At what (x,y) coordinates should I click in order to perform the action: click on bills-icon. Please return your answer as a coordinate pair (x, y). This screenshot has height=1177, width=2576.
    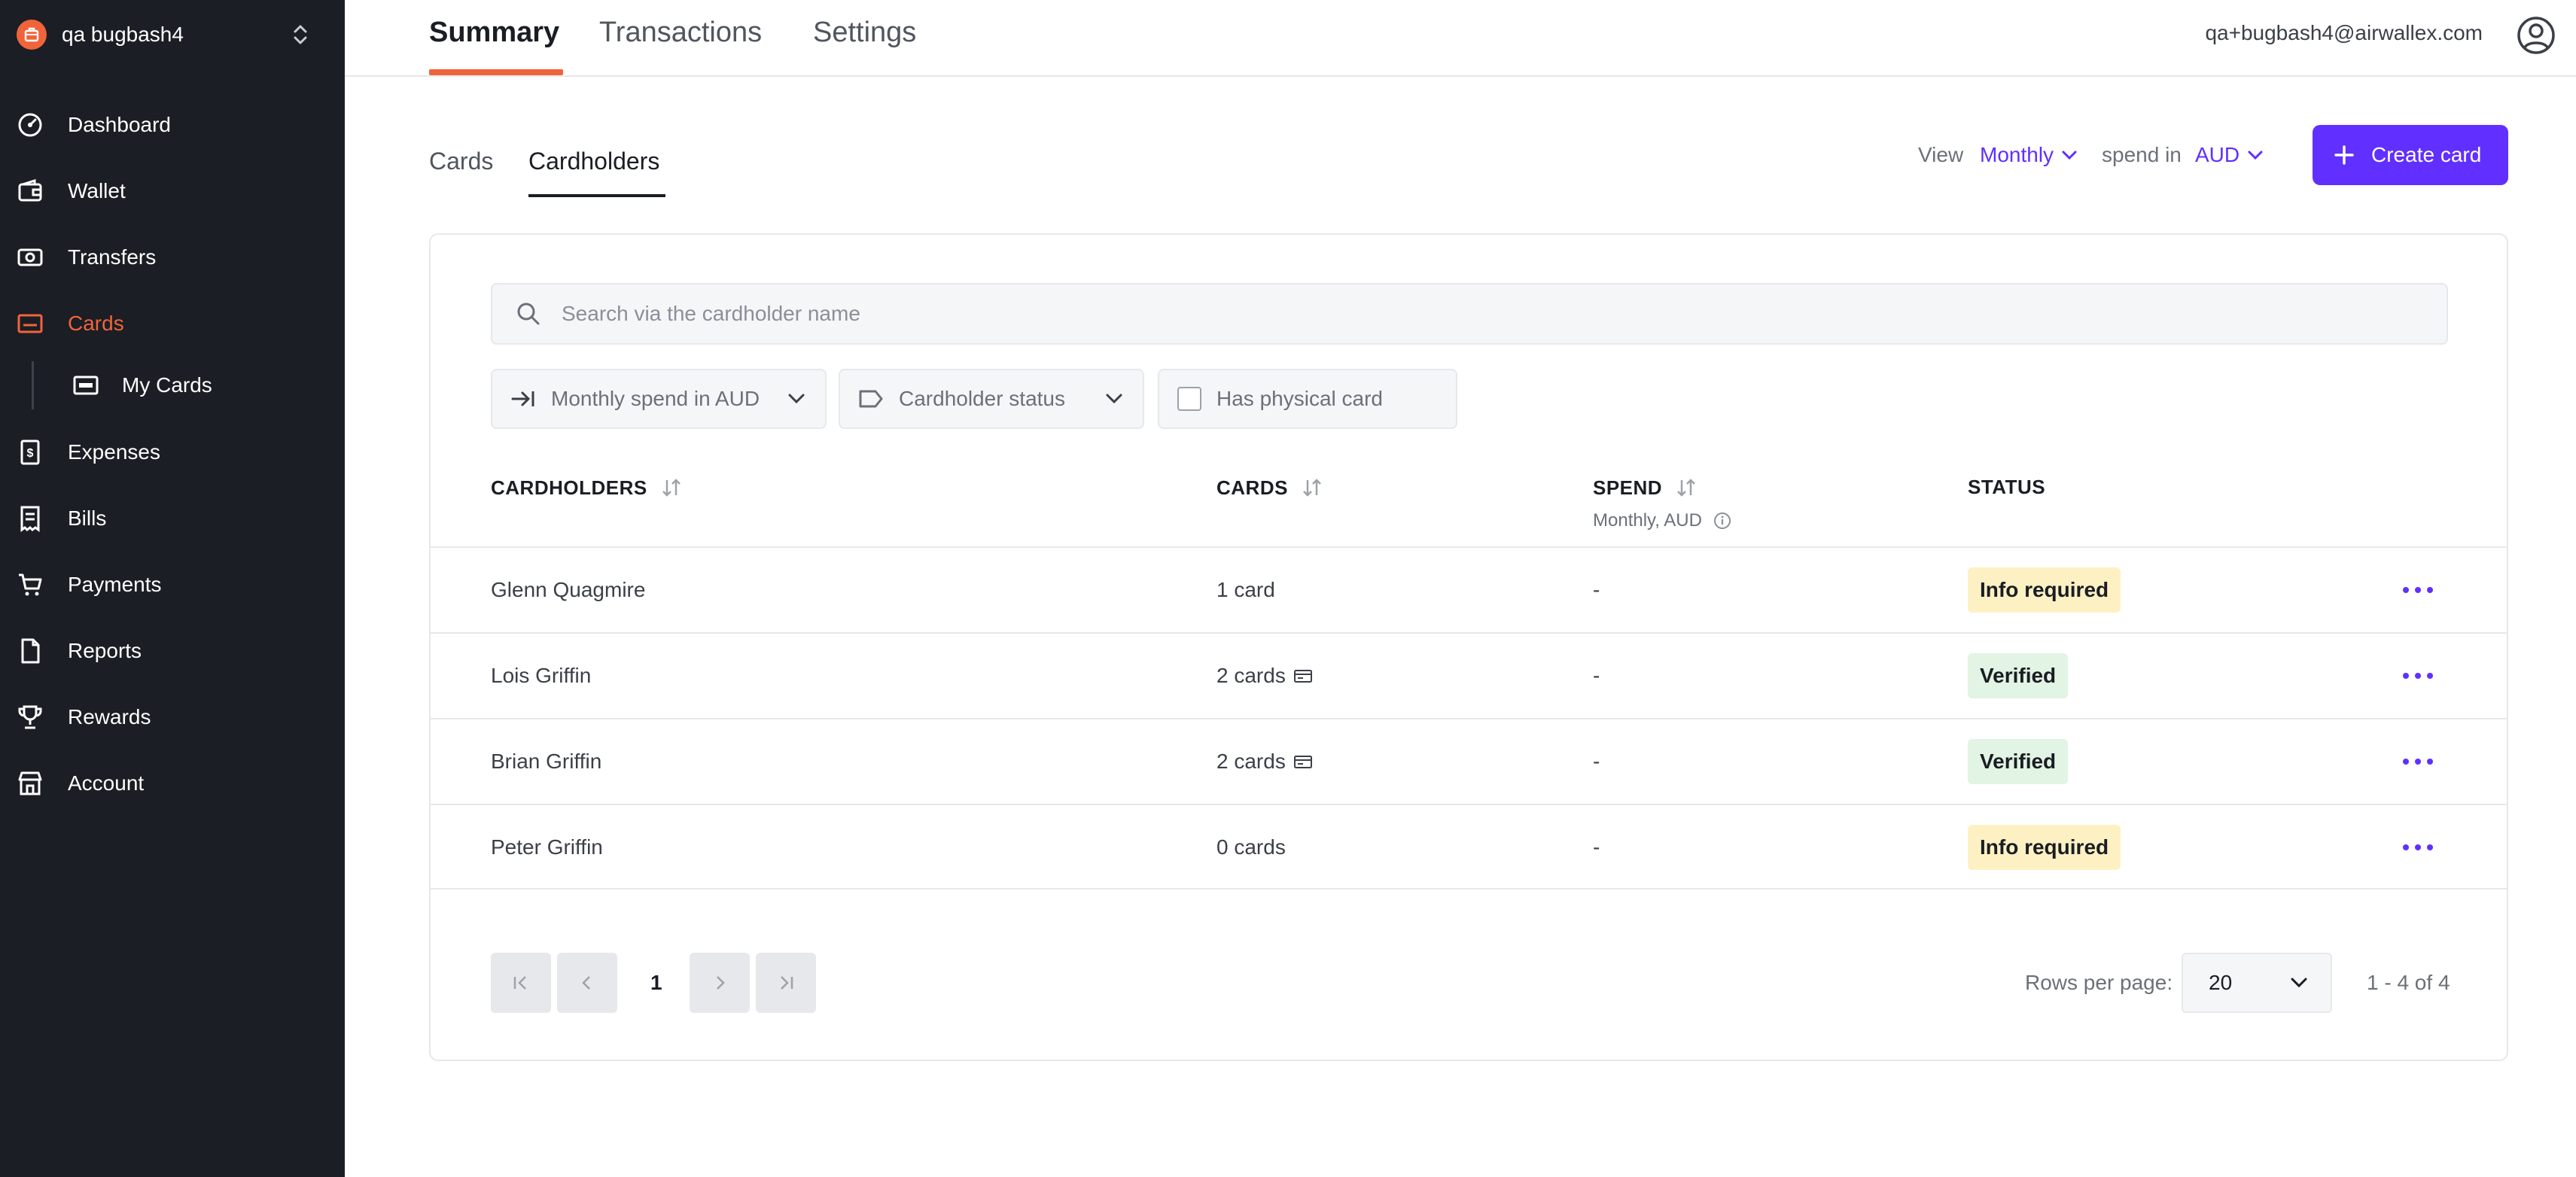
    Looking at the image, I should click on (30, 519).